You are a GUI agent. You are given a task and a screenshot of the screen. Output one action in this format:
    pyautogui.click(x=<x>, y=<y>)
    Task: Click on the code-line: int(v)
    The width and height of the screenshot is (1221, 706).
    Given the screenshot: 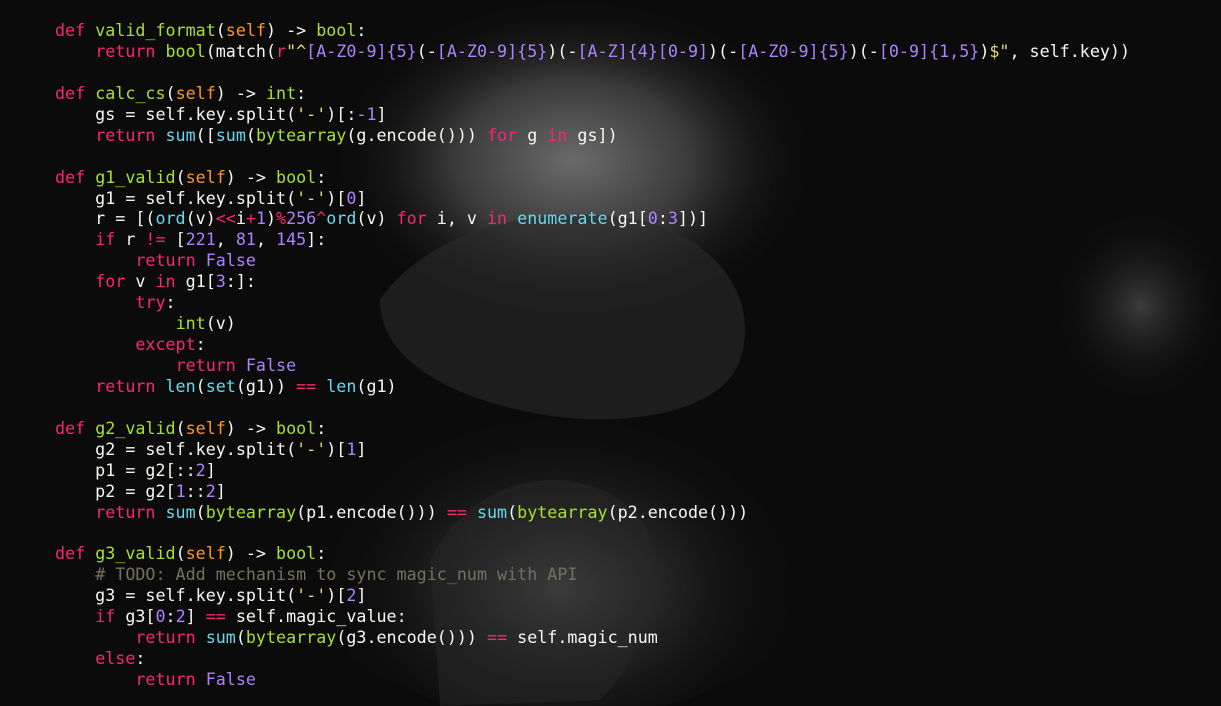 What is the action you would take?
    pyautogui.click(x=592, y=323)
    